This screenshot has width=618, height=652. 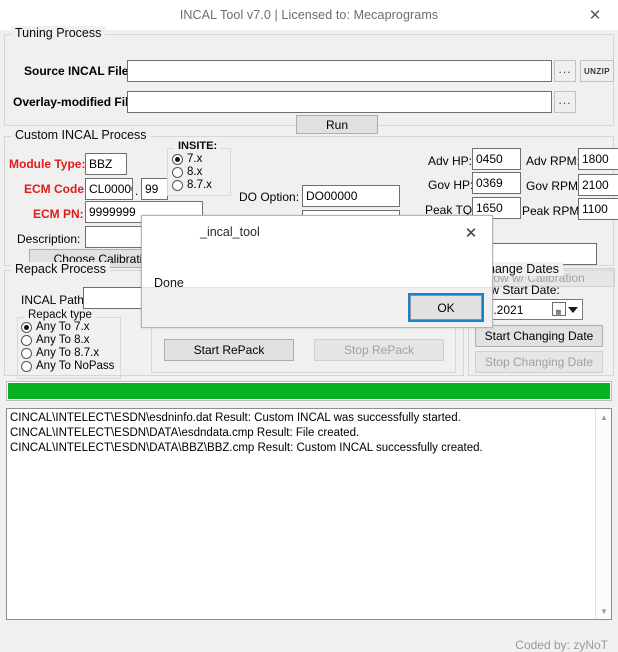 What do you see at coordinates (598, 159) in the screenshot?
I see `adv-rpm-input: 1800` at bounding box center [598, 159].